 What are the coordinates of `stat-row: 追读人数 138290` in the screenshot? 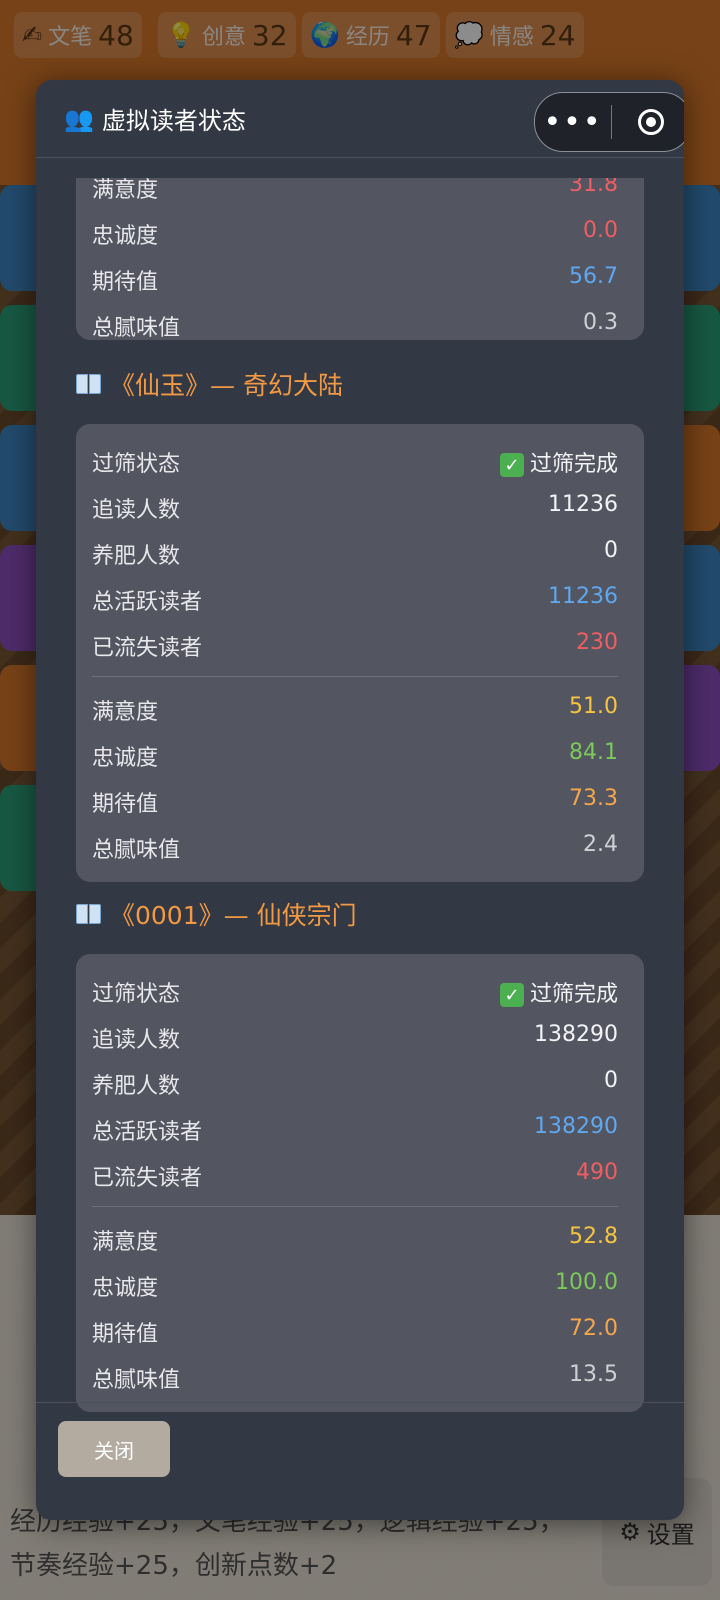 It's located at (355, 1038).